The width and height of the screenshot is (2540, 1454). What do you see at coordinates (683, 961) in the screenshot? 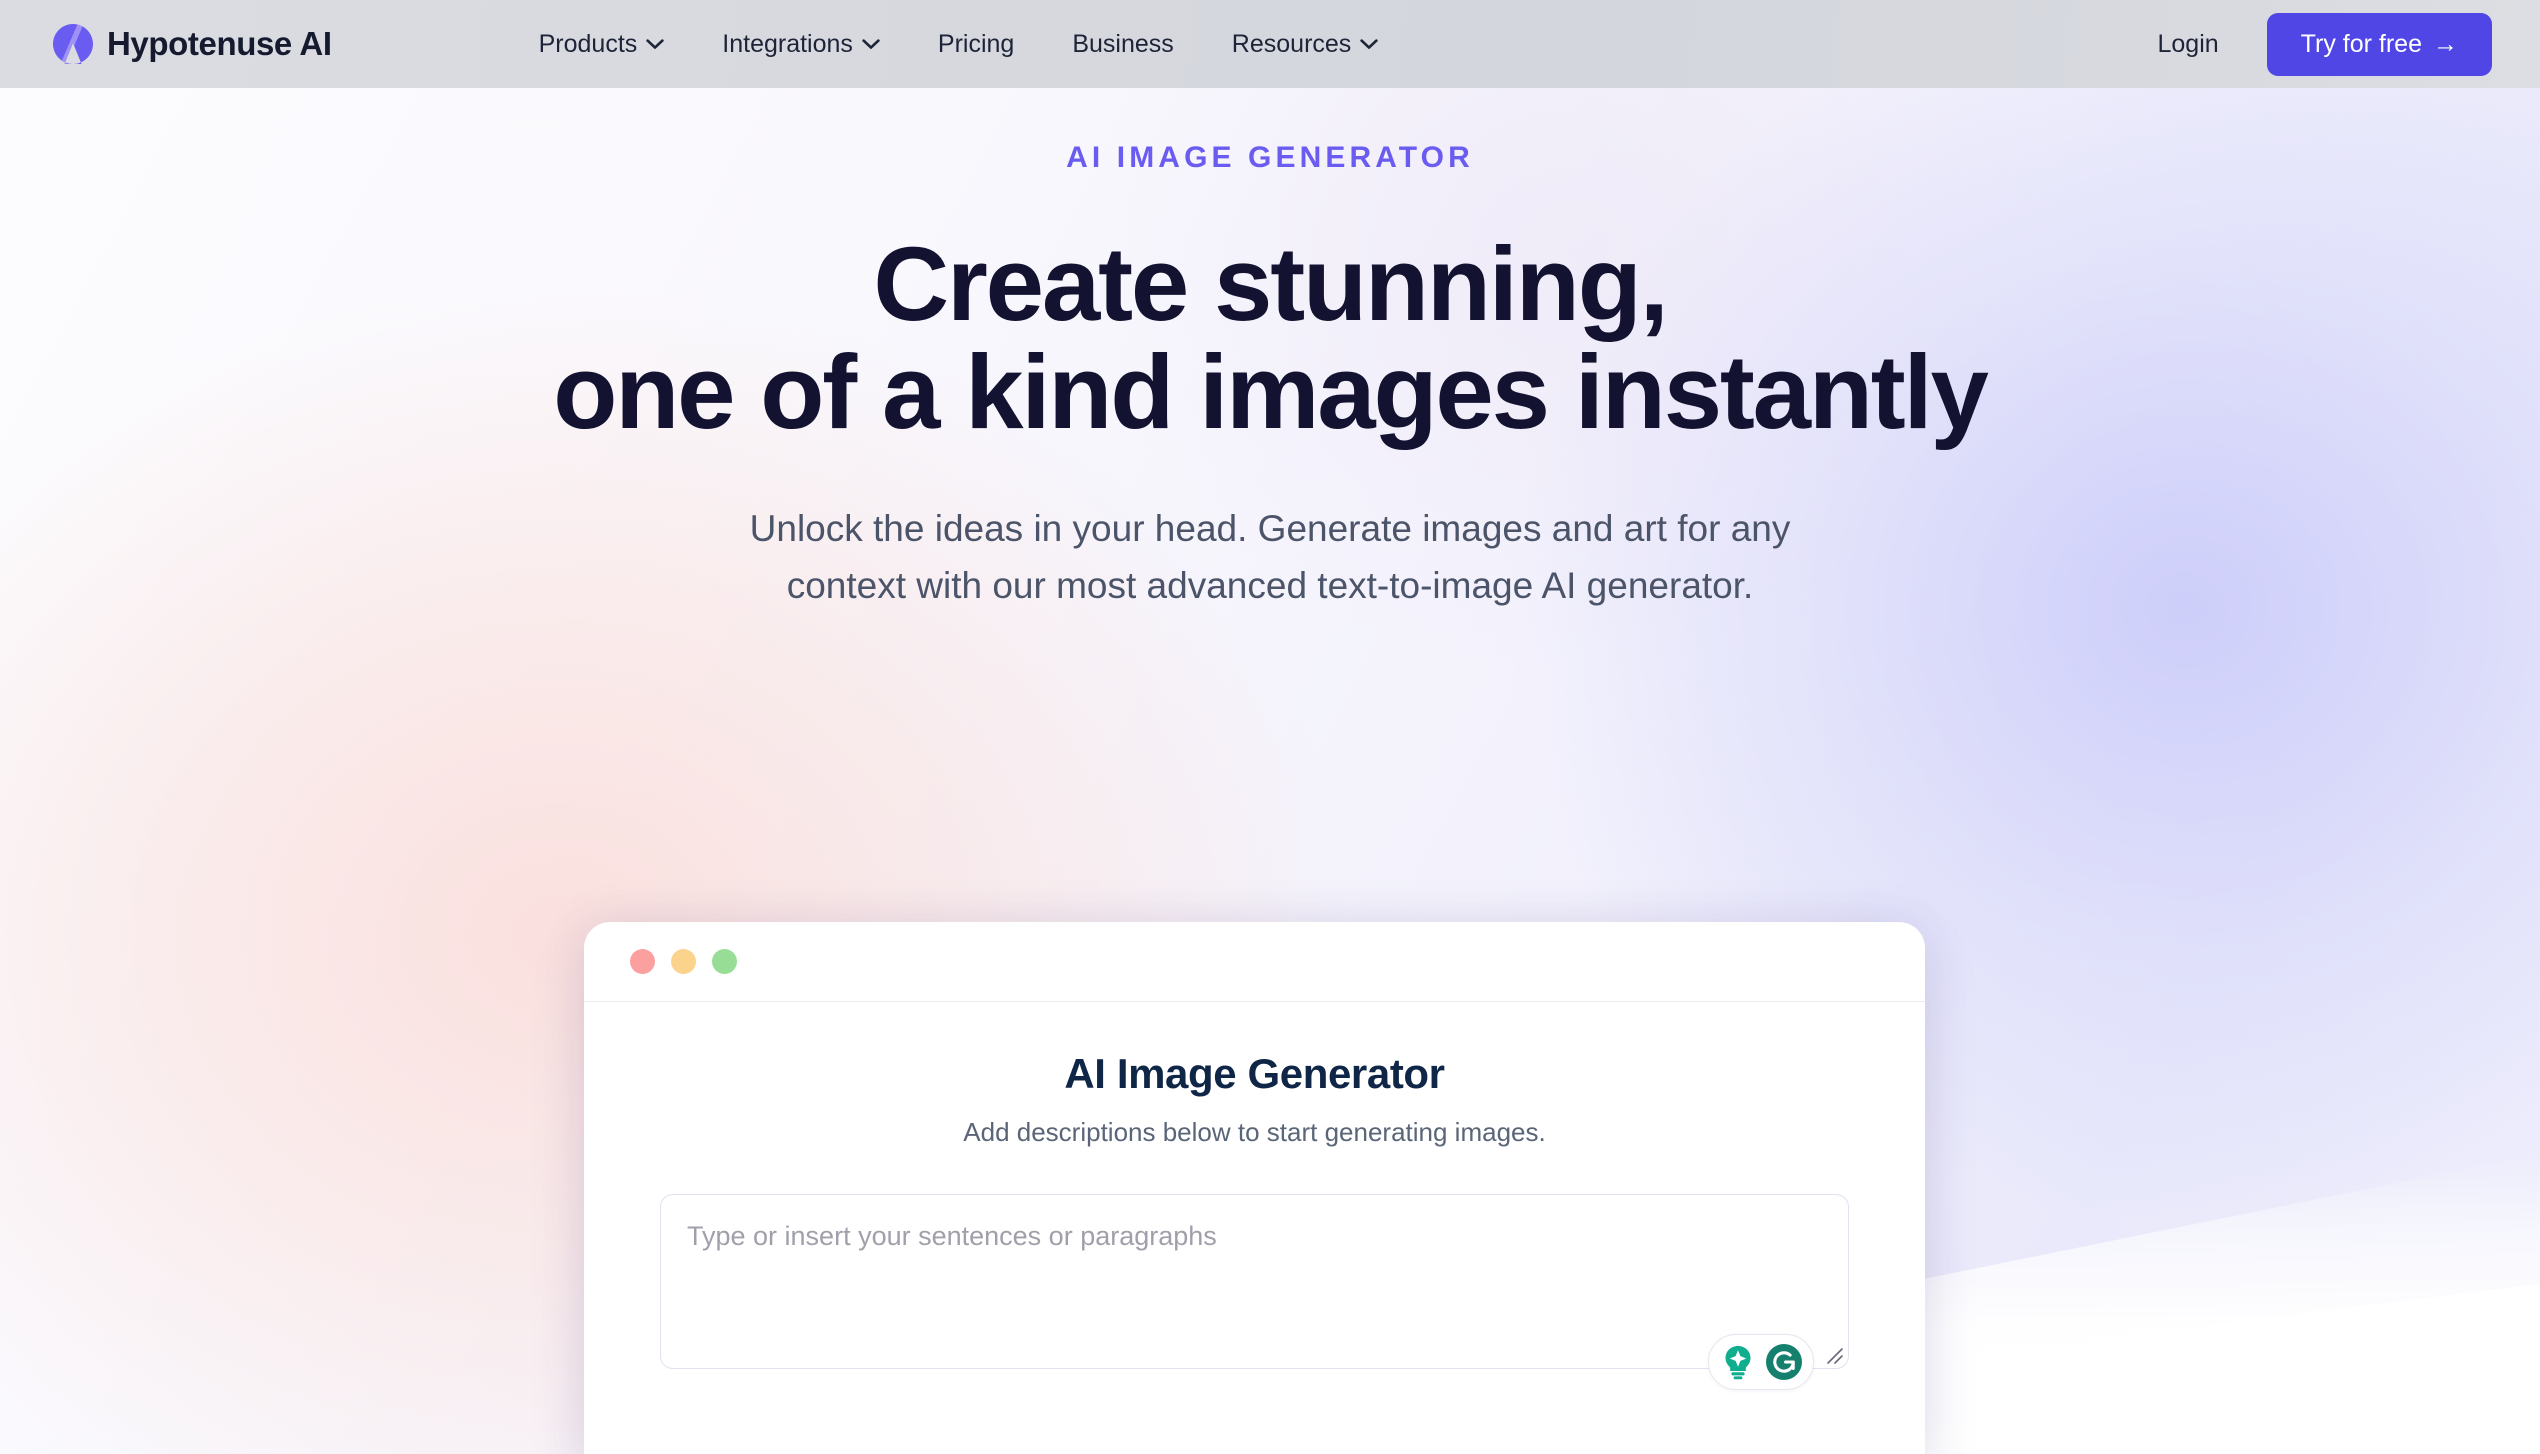
I see `minimize-dot-icon` at bounding box center [683, 961].